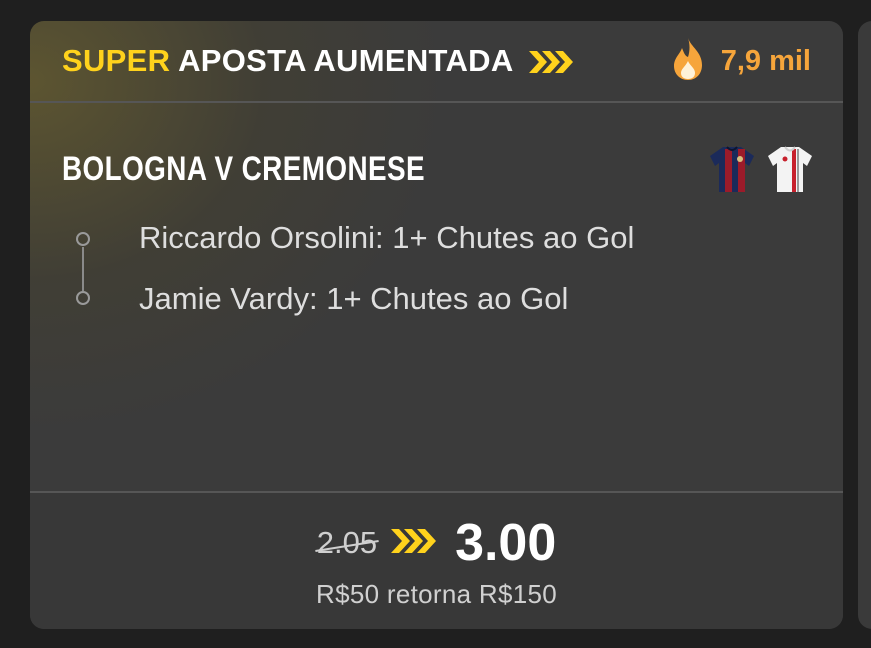  What do you see at coordinates (864, 325) in the screenshot?
I see `next-card-peek` at bounding box center [864, 325].